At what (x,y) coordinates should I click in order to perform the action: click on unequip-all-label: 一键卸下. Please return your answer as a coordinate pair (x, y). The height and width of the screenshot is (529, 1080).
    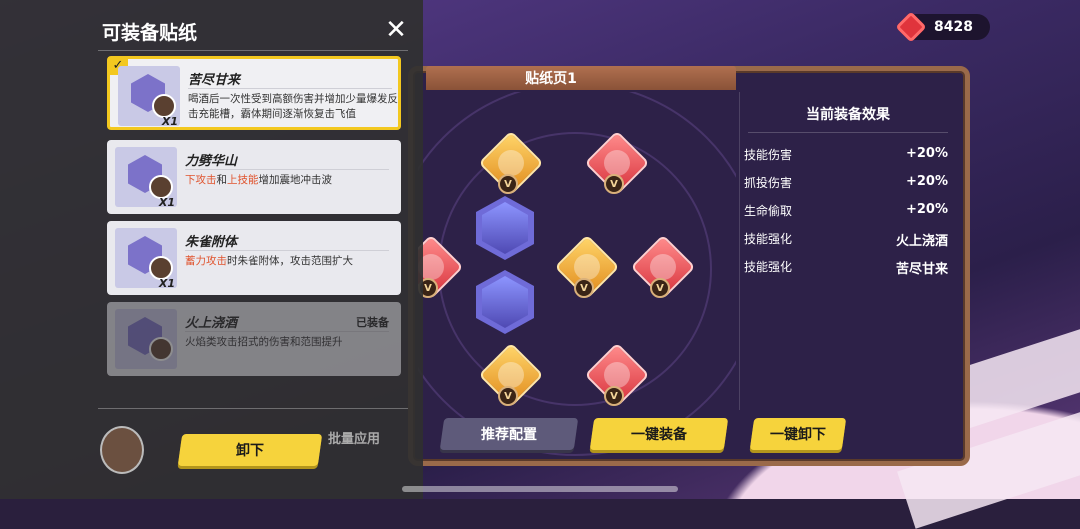
    Looking at the image, I should click on (798, 435).